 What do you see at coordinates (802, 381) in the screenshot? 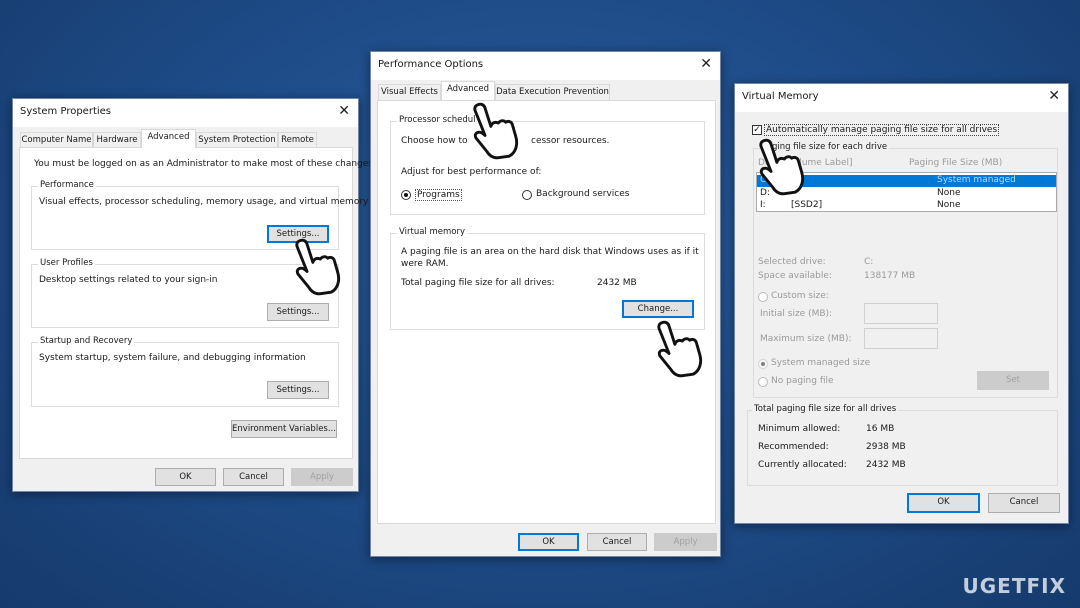
I see `no-paging-label: No paging file` at bounding box center [802, 381].